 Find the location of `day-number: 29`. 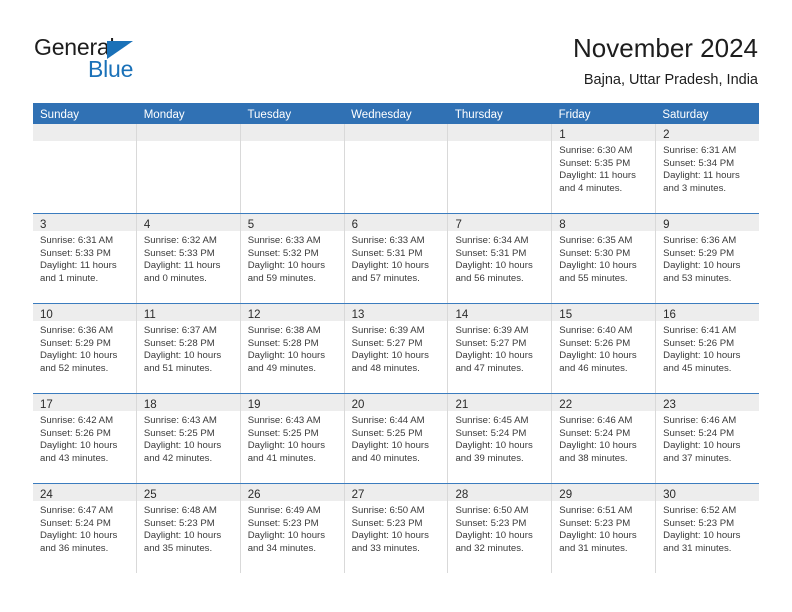

day-number: 29 is located at coordinates (566, 495).